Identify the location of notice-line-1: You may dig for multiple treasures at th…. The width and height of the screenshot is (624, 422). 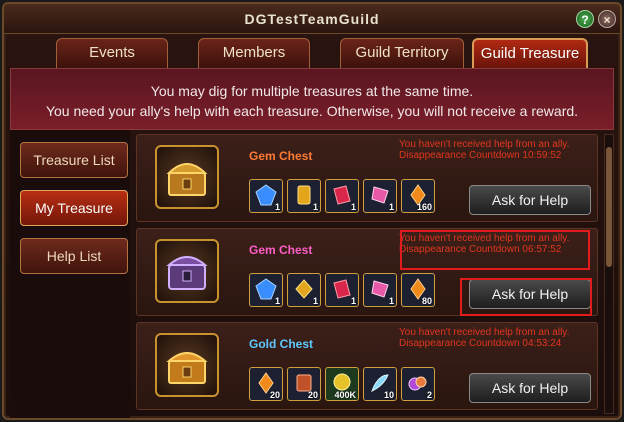
(312, 91).